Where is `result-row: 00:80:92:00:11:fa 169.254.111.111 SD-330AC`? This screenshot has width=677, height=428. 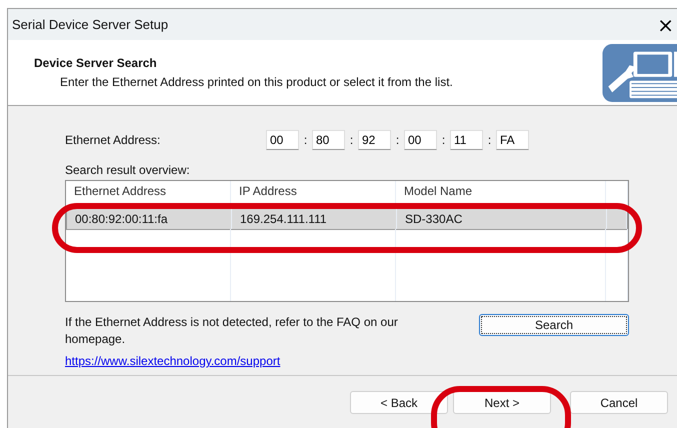
result-row: 00:80:92:00:11:fa 169.254.111.111 SD-330AC is located at coordinates (347, 219).